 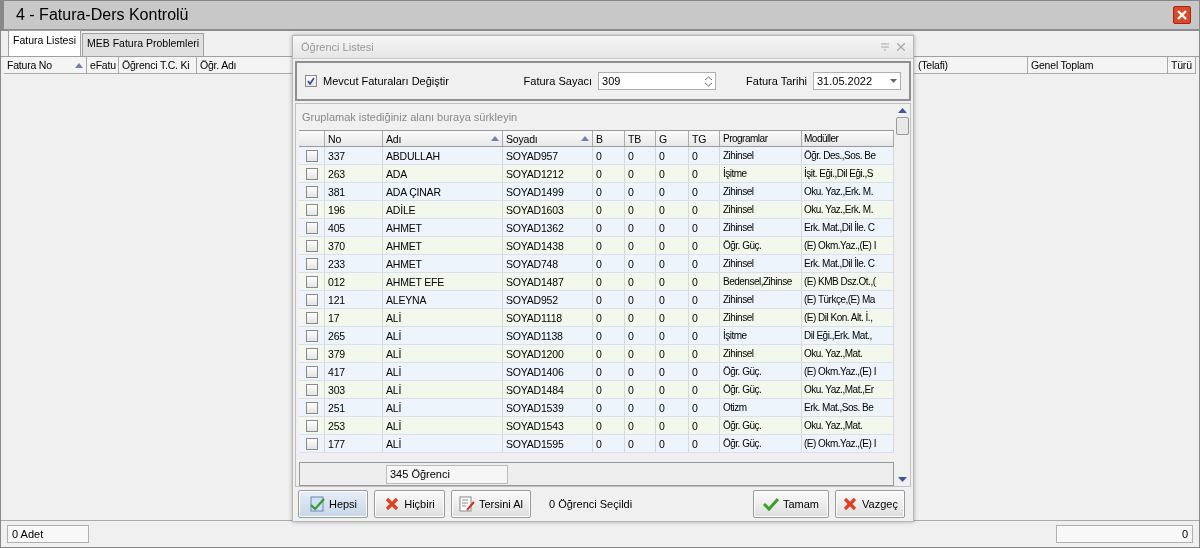 I want to click on ok-button: Tamam, so click(x=791, y=504).